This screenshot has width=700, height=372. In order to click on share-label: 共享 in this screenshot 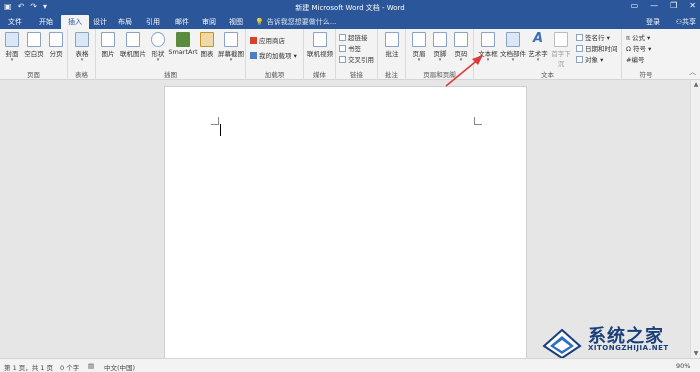, I will do `click(689, 22)`.